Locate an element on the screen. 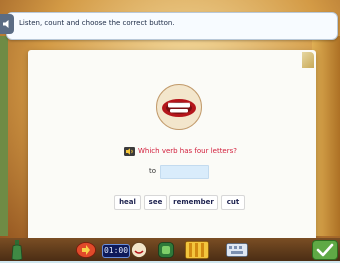  mouth-picture is located at coordinates (179, 107).